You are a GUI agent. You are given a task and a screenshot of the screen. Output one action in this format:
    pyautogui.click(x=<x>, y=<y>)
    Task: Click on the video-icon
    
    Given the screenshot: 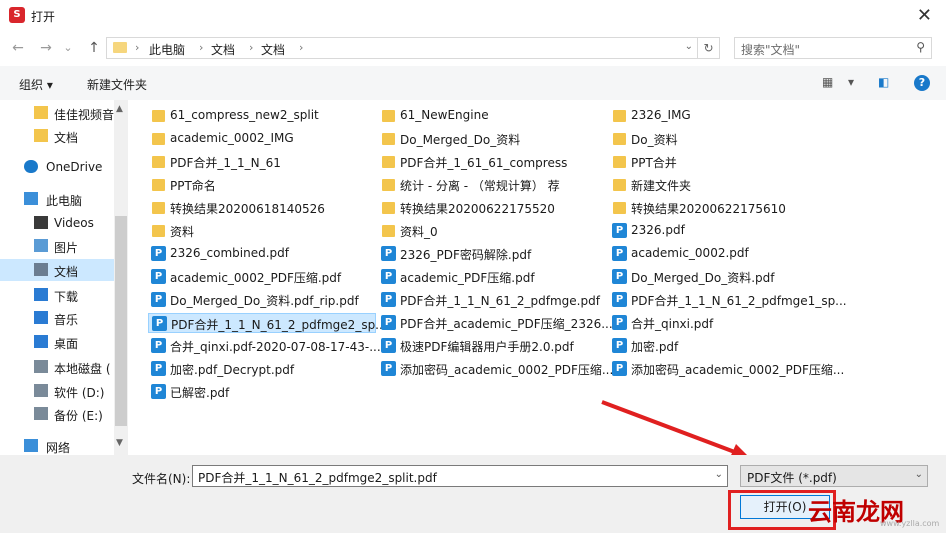 What is the action you would take?
    pyautogui.click(x=41, y=222)
    